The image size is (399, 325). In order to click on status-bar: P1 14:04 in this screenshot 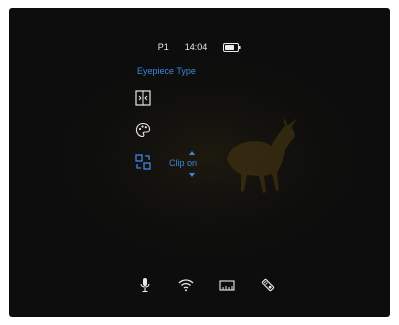, I will do `click(199, 47)`.